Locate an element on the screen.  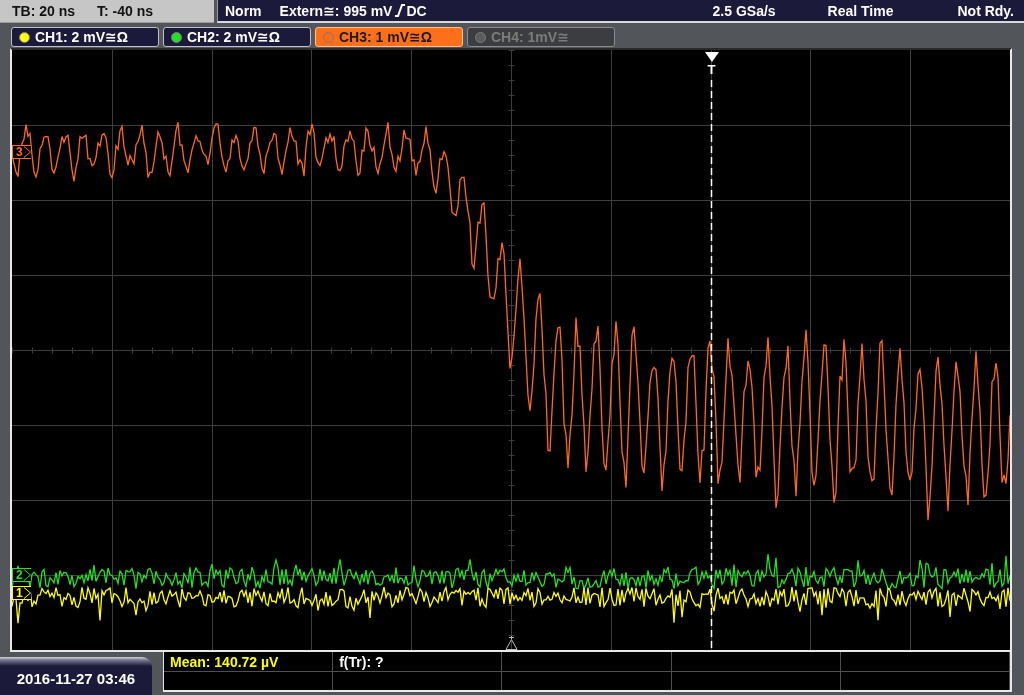
trigger-level-label: Extern≅: 995 mV is located at coordinates (336, 10).